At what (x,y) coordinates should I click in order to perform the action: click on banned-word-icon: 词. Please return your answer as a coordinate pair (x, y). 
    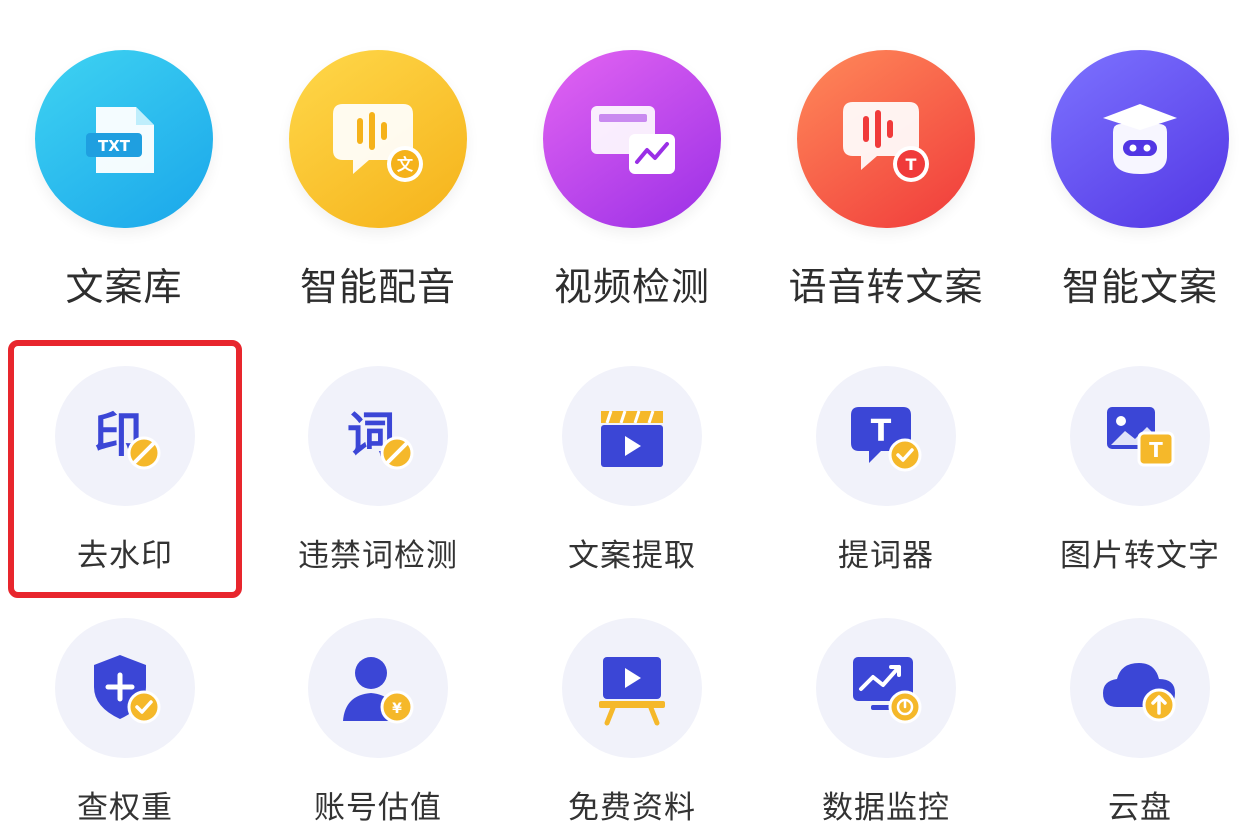
    Looking at the image, I should click on (378, 436).